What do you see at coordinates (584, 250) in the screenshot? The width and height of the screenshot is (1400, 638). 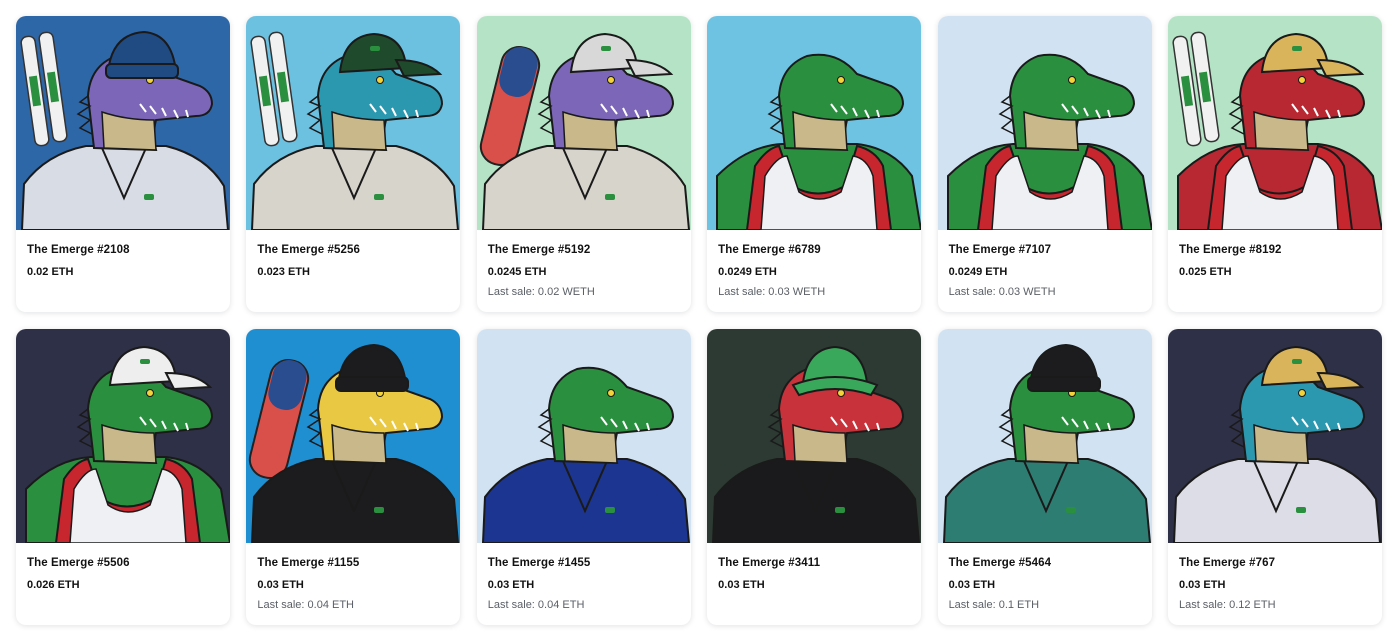 I see `nft-name: The Emerge #5192` at bounding box center [584, 250].